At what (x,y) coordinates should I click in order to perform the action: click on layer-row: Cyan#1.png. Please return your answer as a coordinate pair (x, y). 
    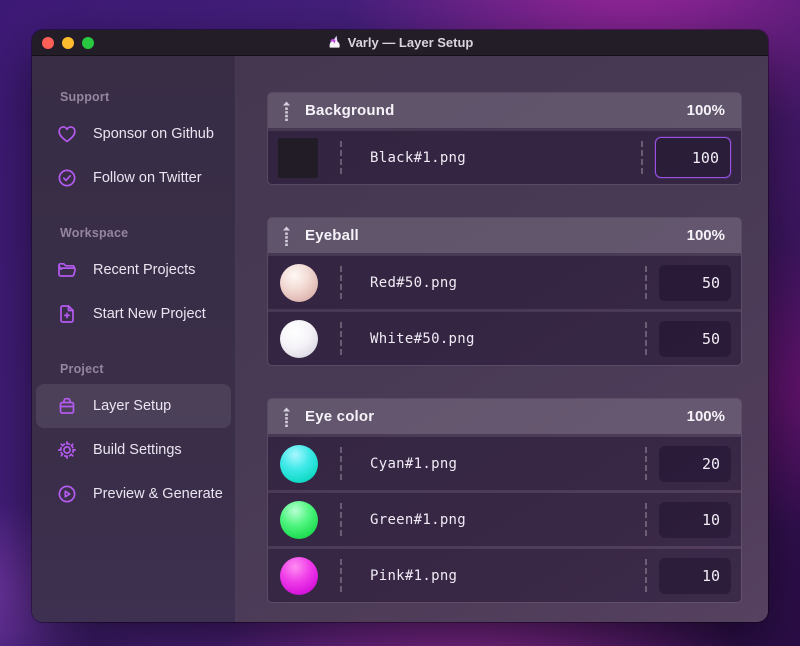
    Looking at the image, I should click on (504, 463).